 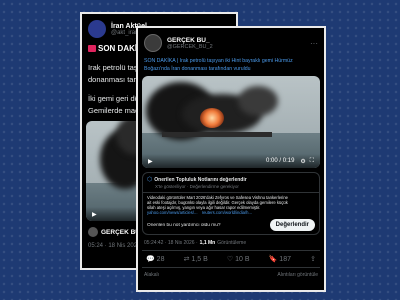 What do you see at coordinates (232, 243) in the screenshot?
I see `view-count-label: Görüntüleme` at bounding box center [232, 243].